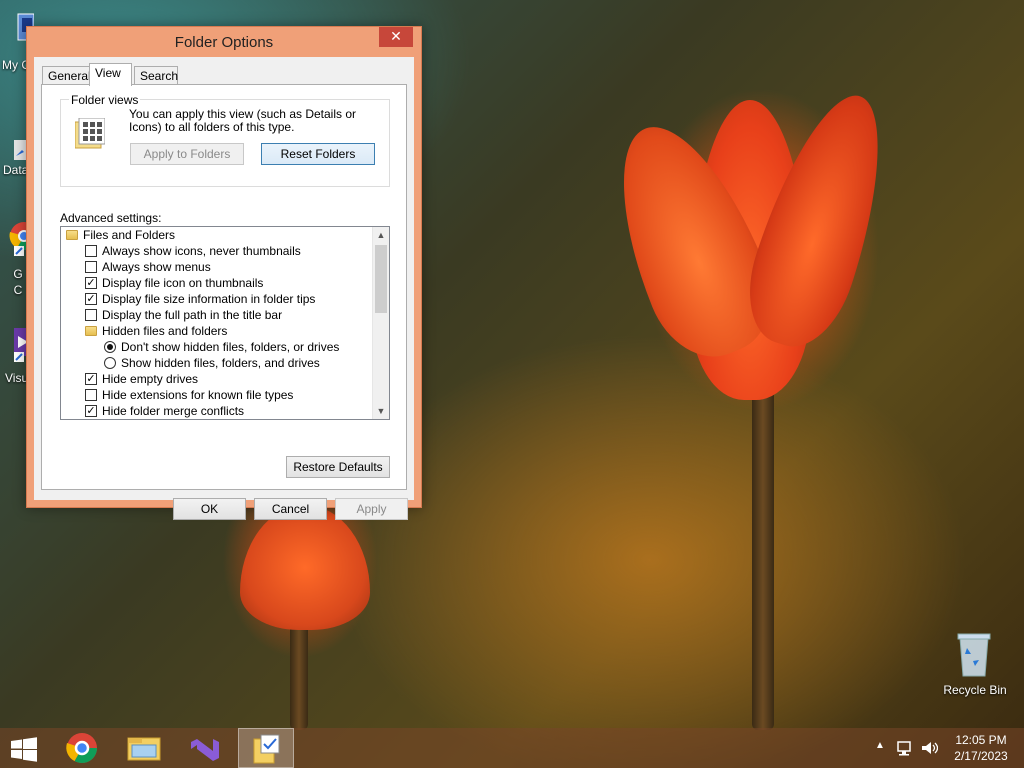  I want to click on visual-studio-icon, so click(205, 750).